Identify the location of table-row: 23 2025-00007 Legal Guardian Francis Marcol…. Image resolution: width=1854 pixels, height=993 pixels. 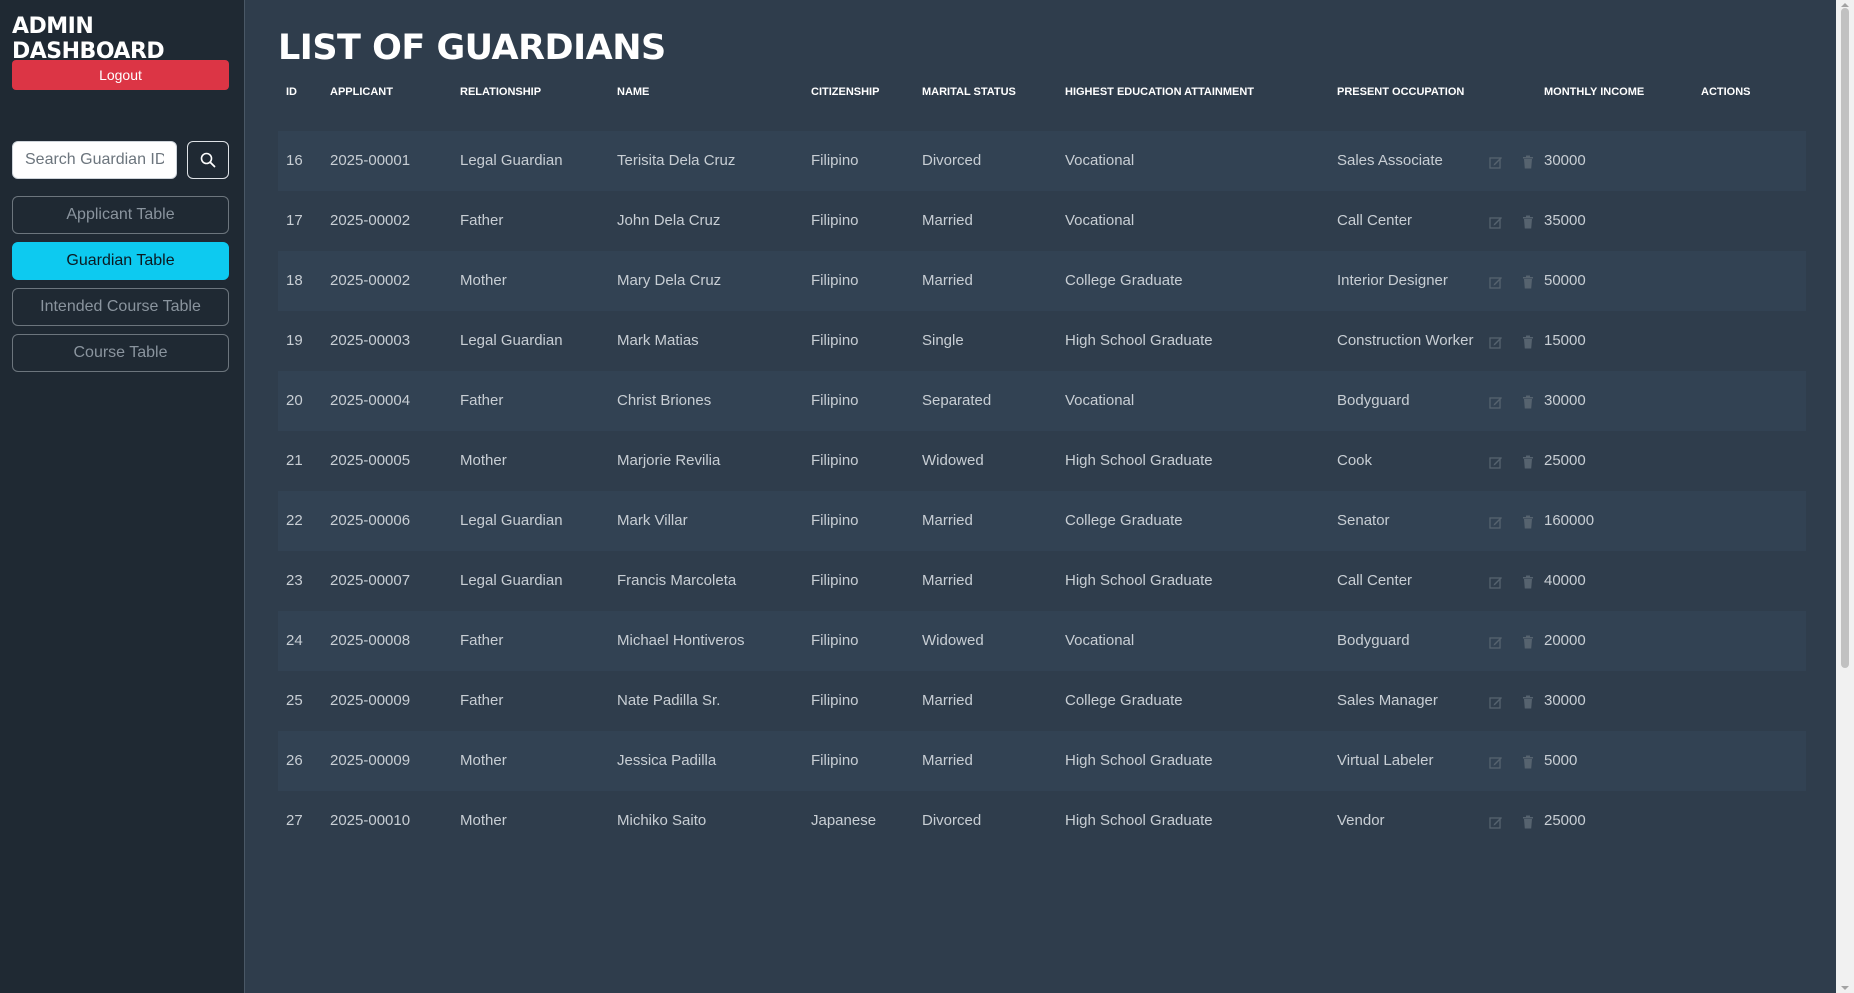
(1042, 581).